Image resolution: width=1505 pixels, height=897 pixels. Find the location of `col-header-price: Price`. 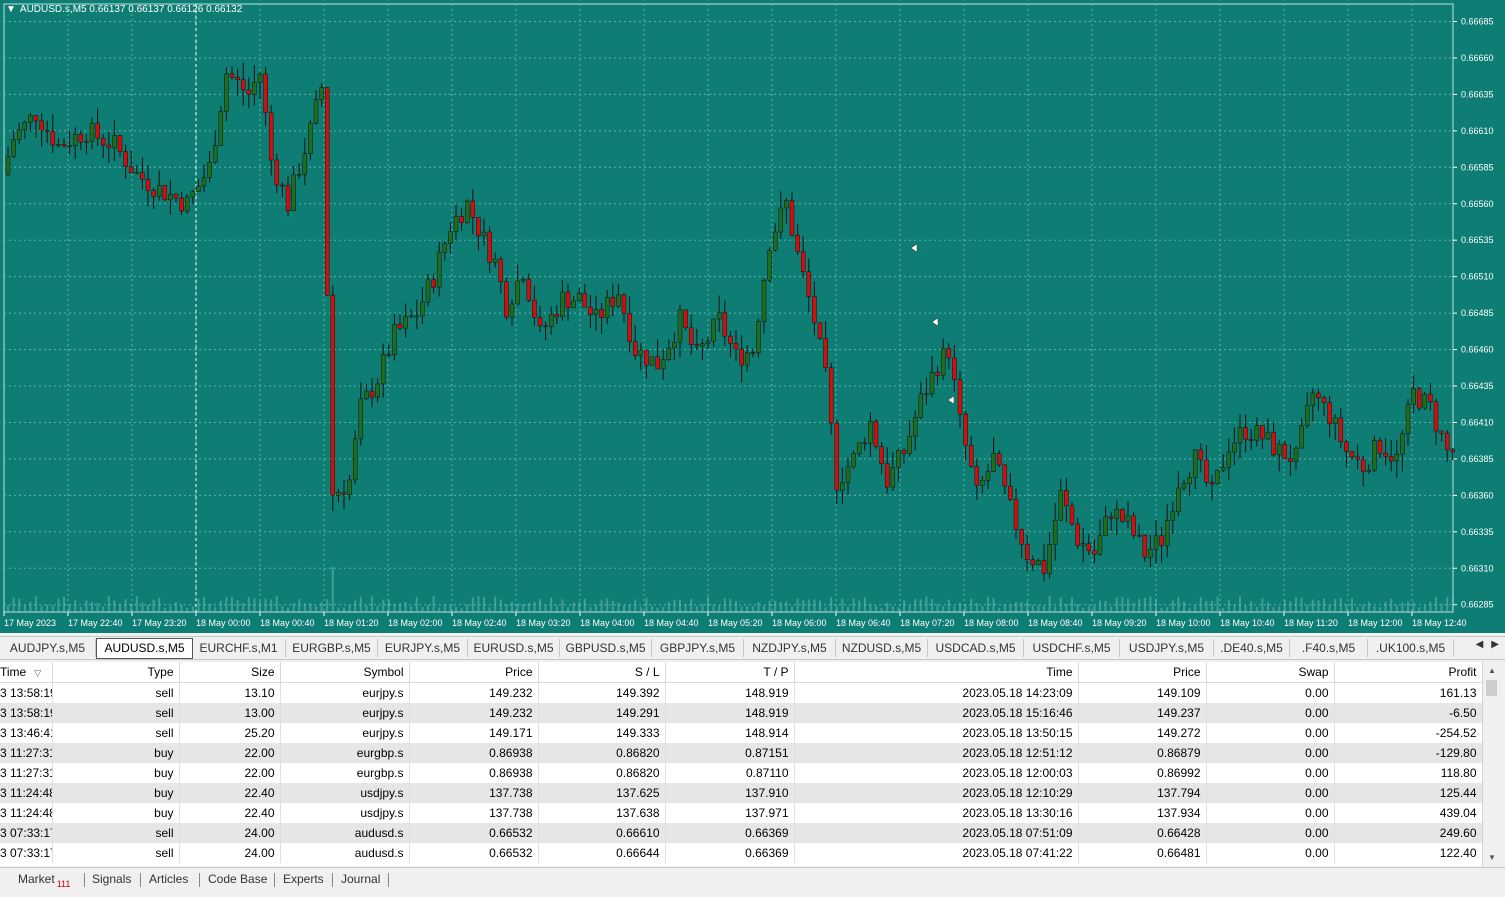

col-header-price: Price is located at coordinates (474, 672).